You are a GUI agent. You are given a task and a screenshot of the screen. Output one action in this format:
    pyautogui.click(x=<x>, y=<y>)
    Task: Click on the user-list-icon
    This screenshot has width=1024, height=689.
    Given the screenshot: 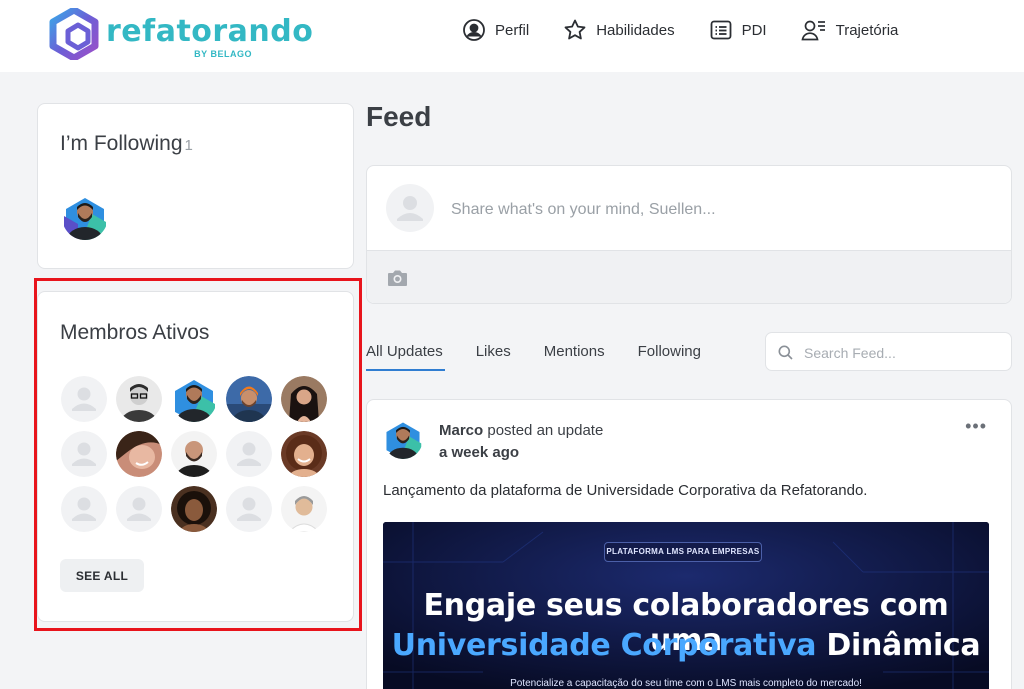 What is the action you would take?
    pyautogui.click(x=813, y=30)
    